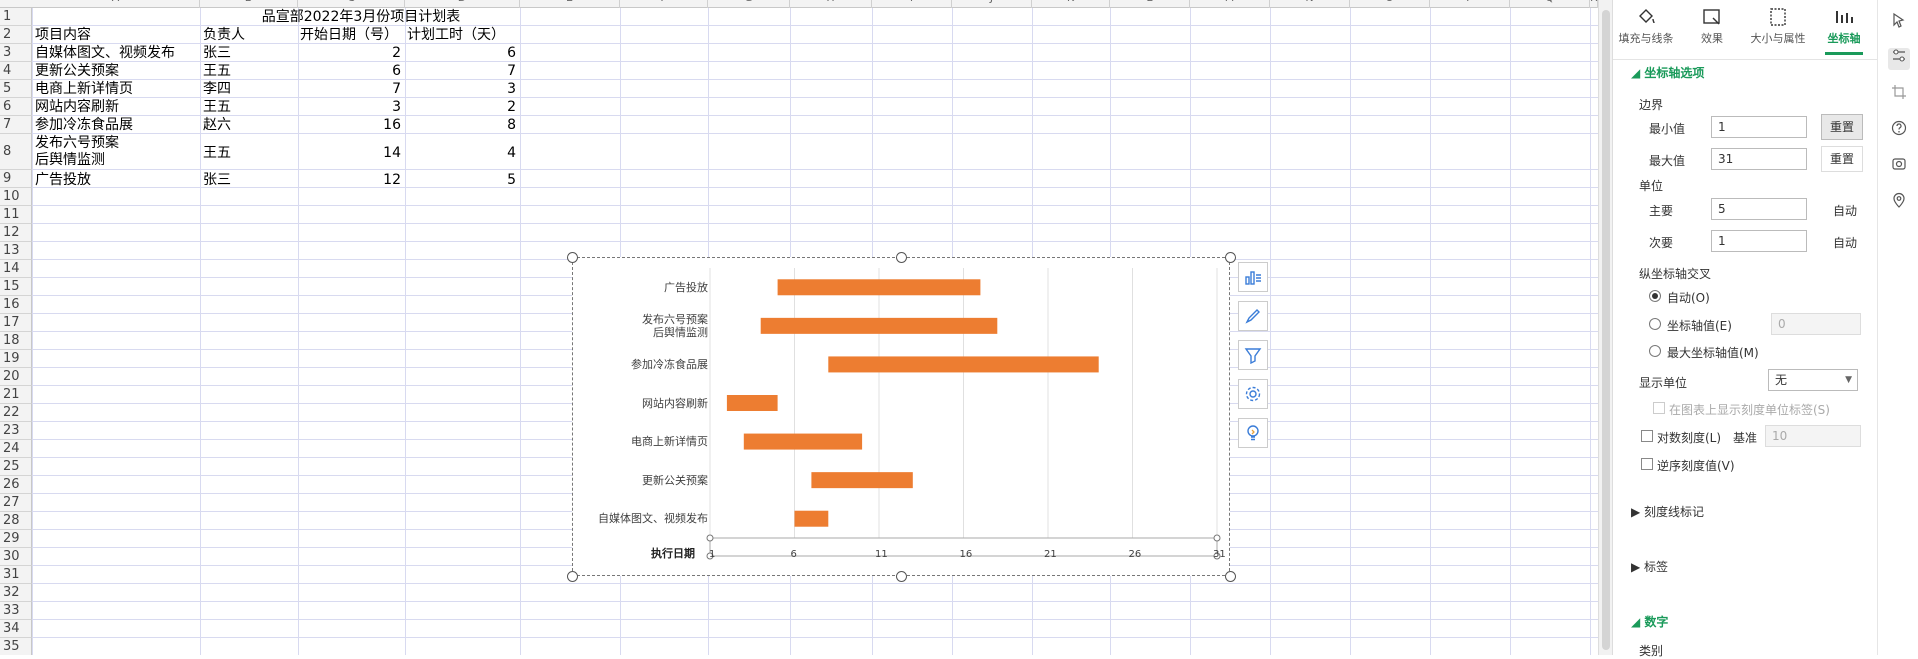  What do you see at coordinates (1253, 355) in the screenshot?
I see `chart-filter-icon` at bounding box center [1253, 355].